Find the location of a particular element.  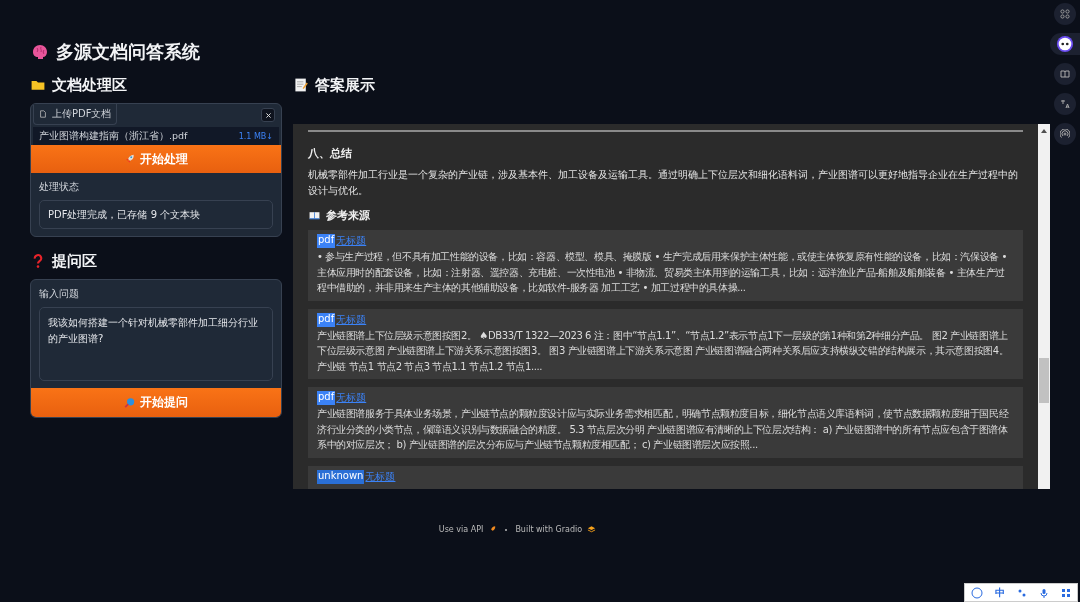

process-button: 开始处理 is located at coordinates (156, 159).